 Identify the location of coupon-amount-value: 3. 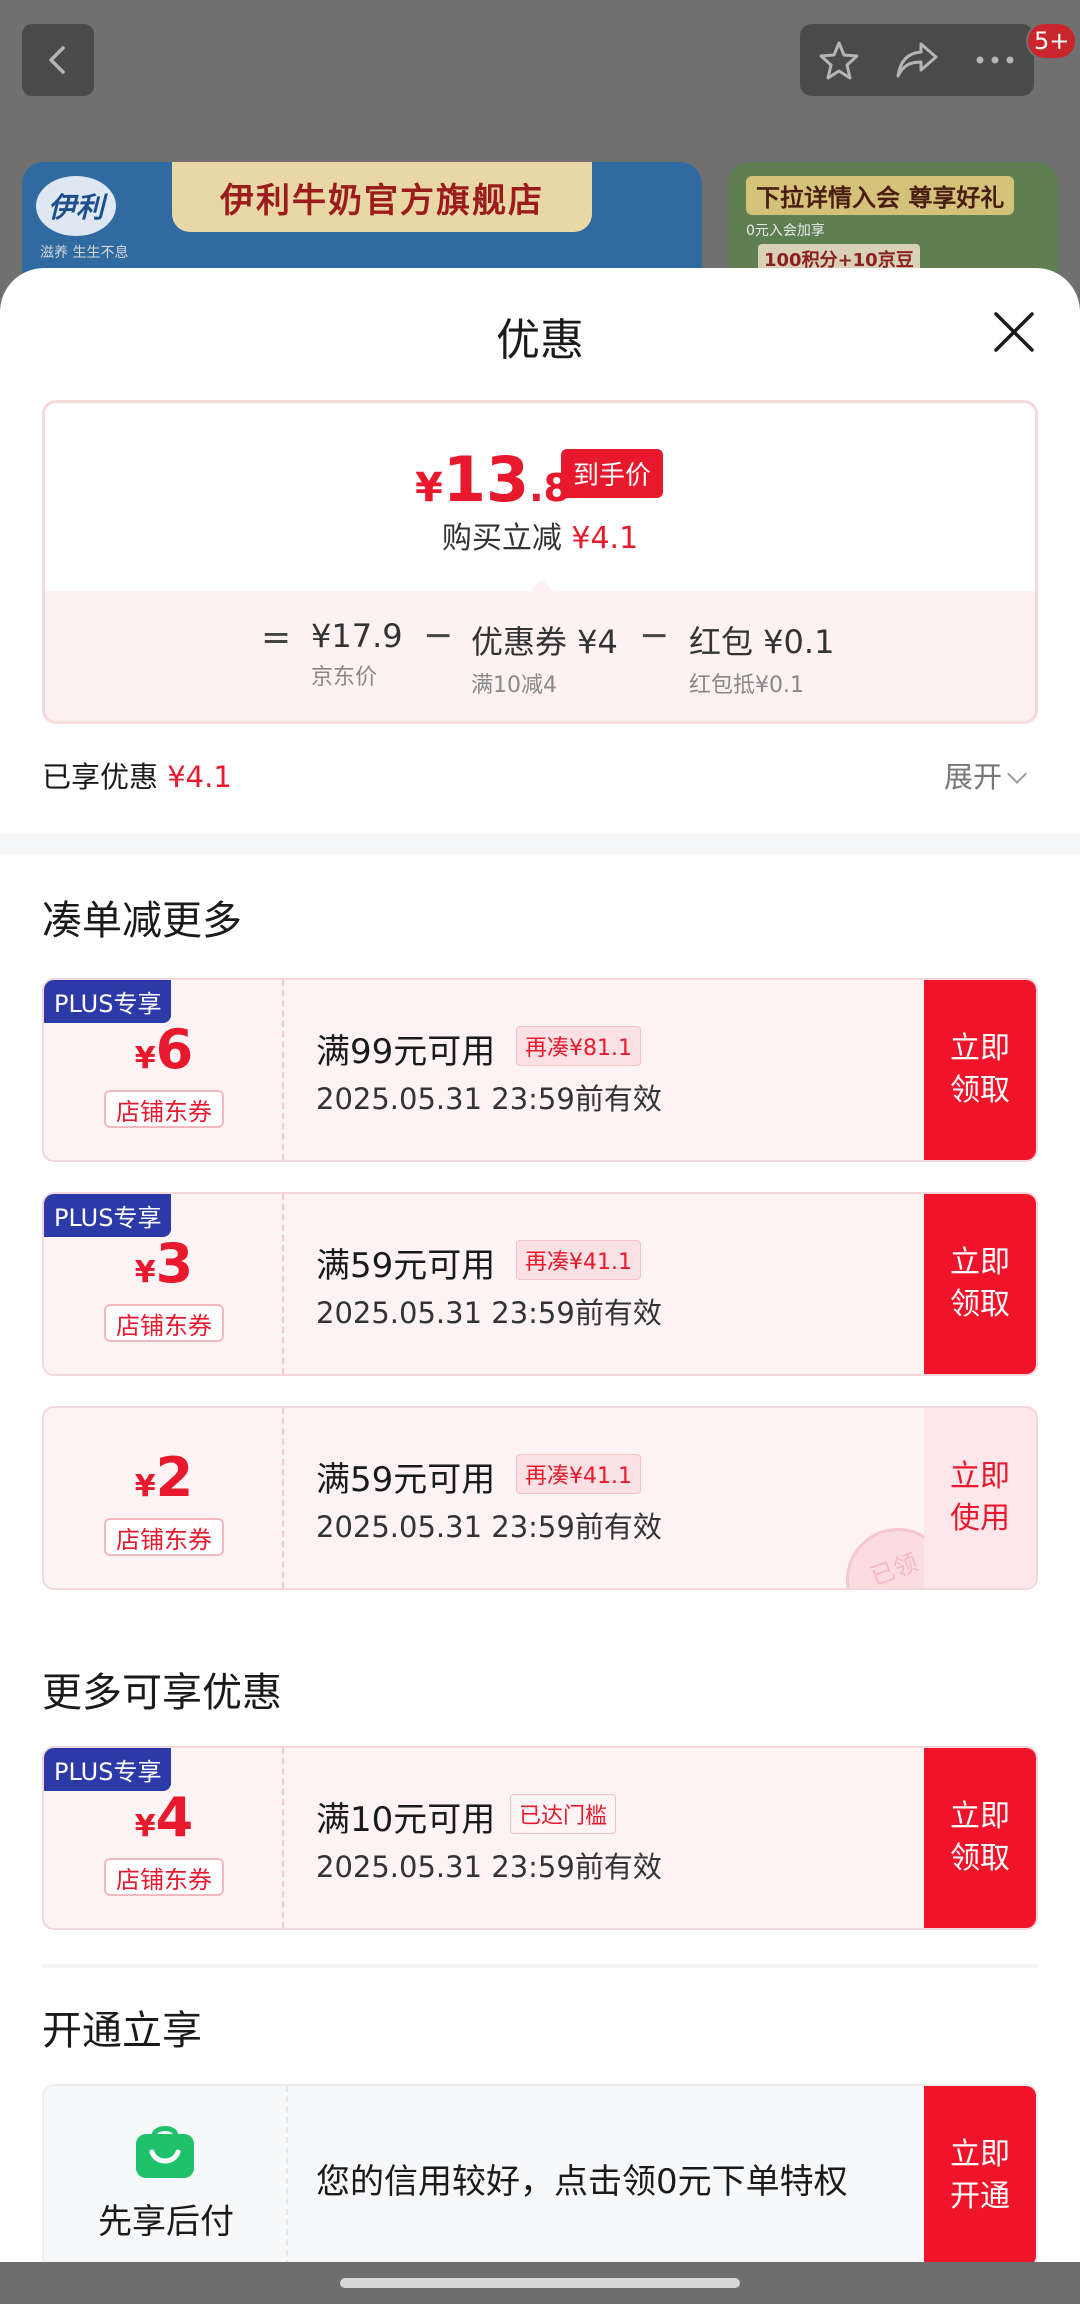
(174, 1263).